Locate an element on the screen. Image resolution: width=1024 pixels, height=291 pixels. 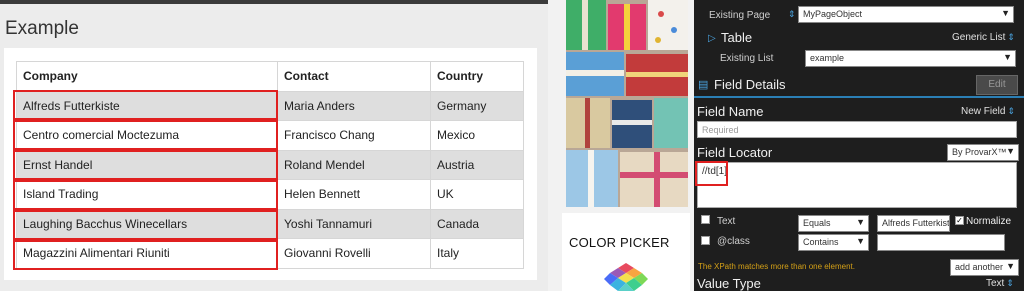
cell-country: Austria is located at coordinates (477, 164).